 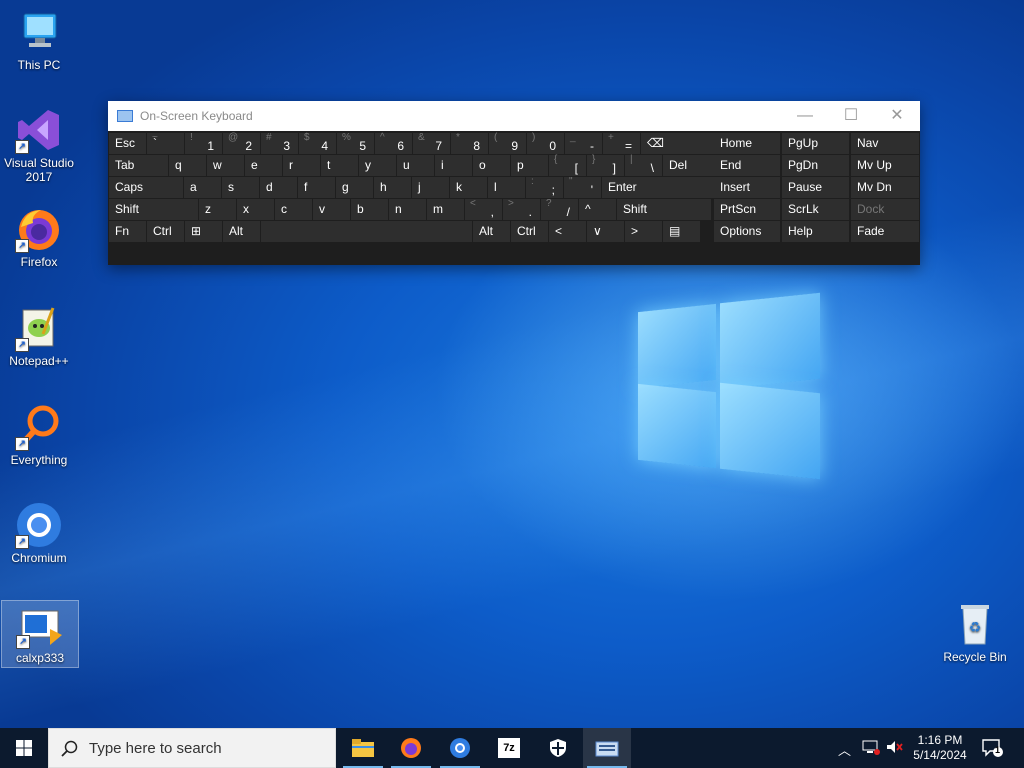 I want to click on key-1-0: Tab, so click(x=138, y=165).